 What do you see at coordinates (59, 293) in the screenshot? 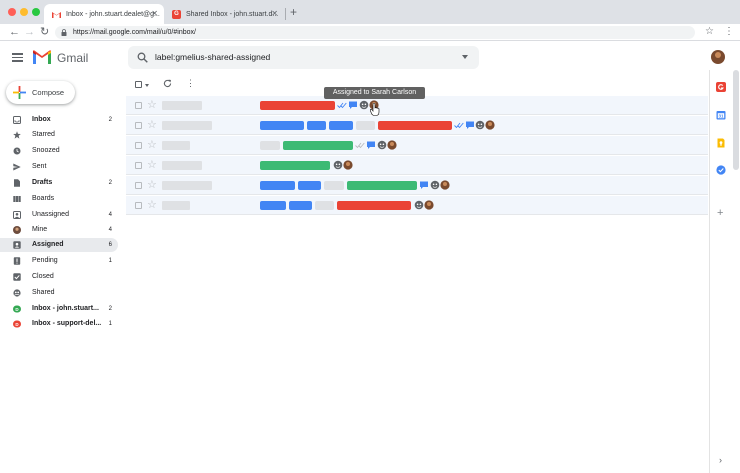
I see `sidebar-item-shared: Shared` at bounding box center [59, 293].